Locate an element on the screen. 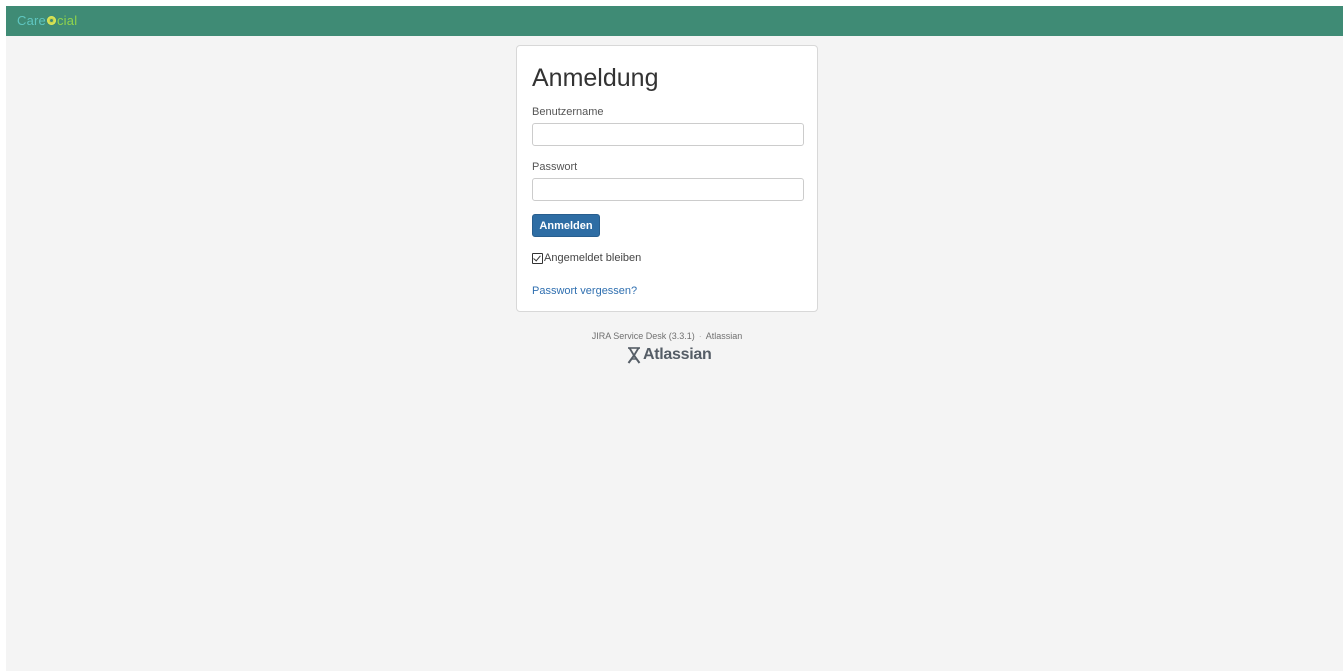 The image size is (1343, 671). forgot-password-link: Passwort vergessen? is located at coordinates (584, 291).